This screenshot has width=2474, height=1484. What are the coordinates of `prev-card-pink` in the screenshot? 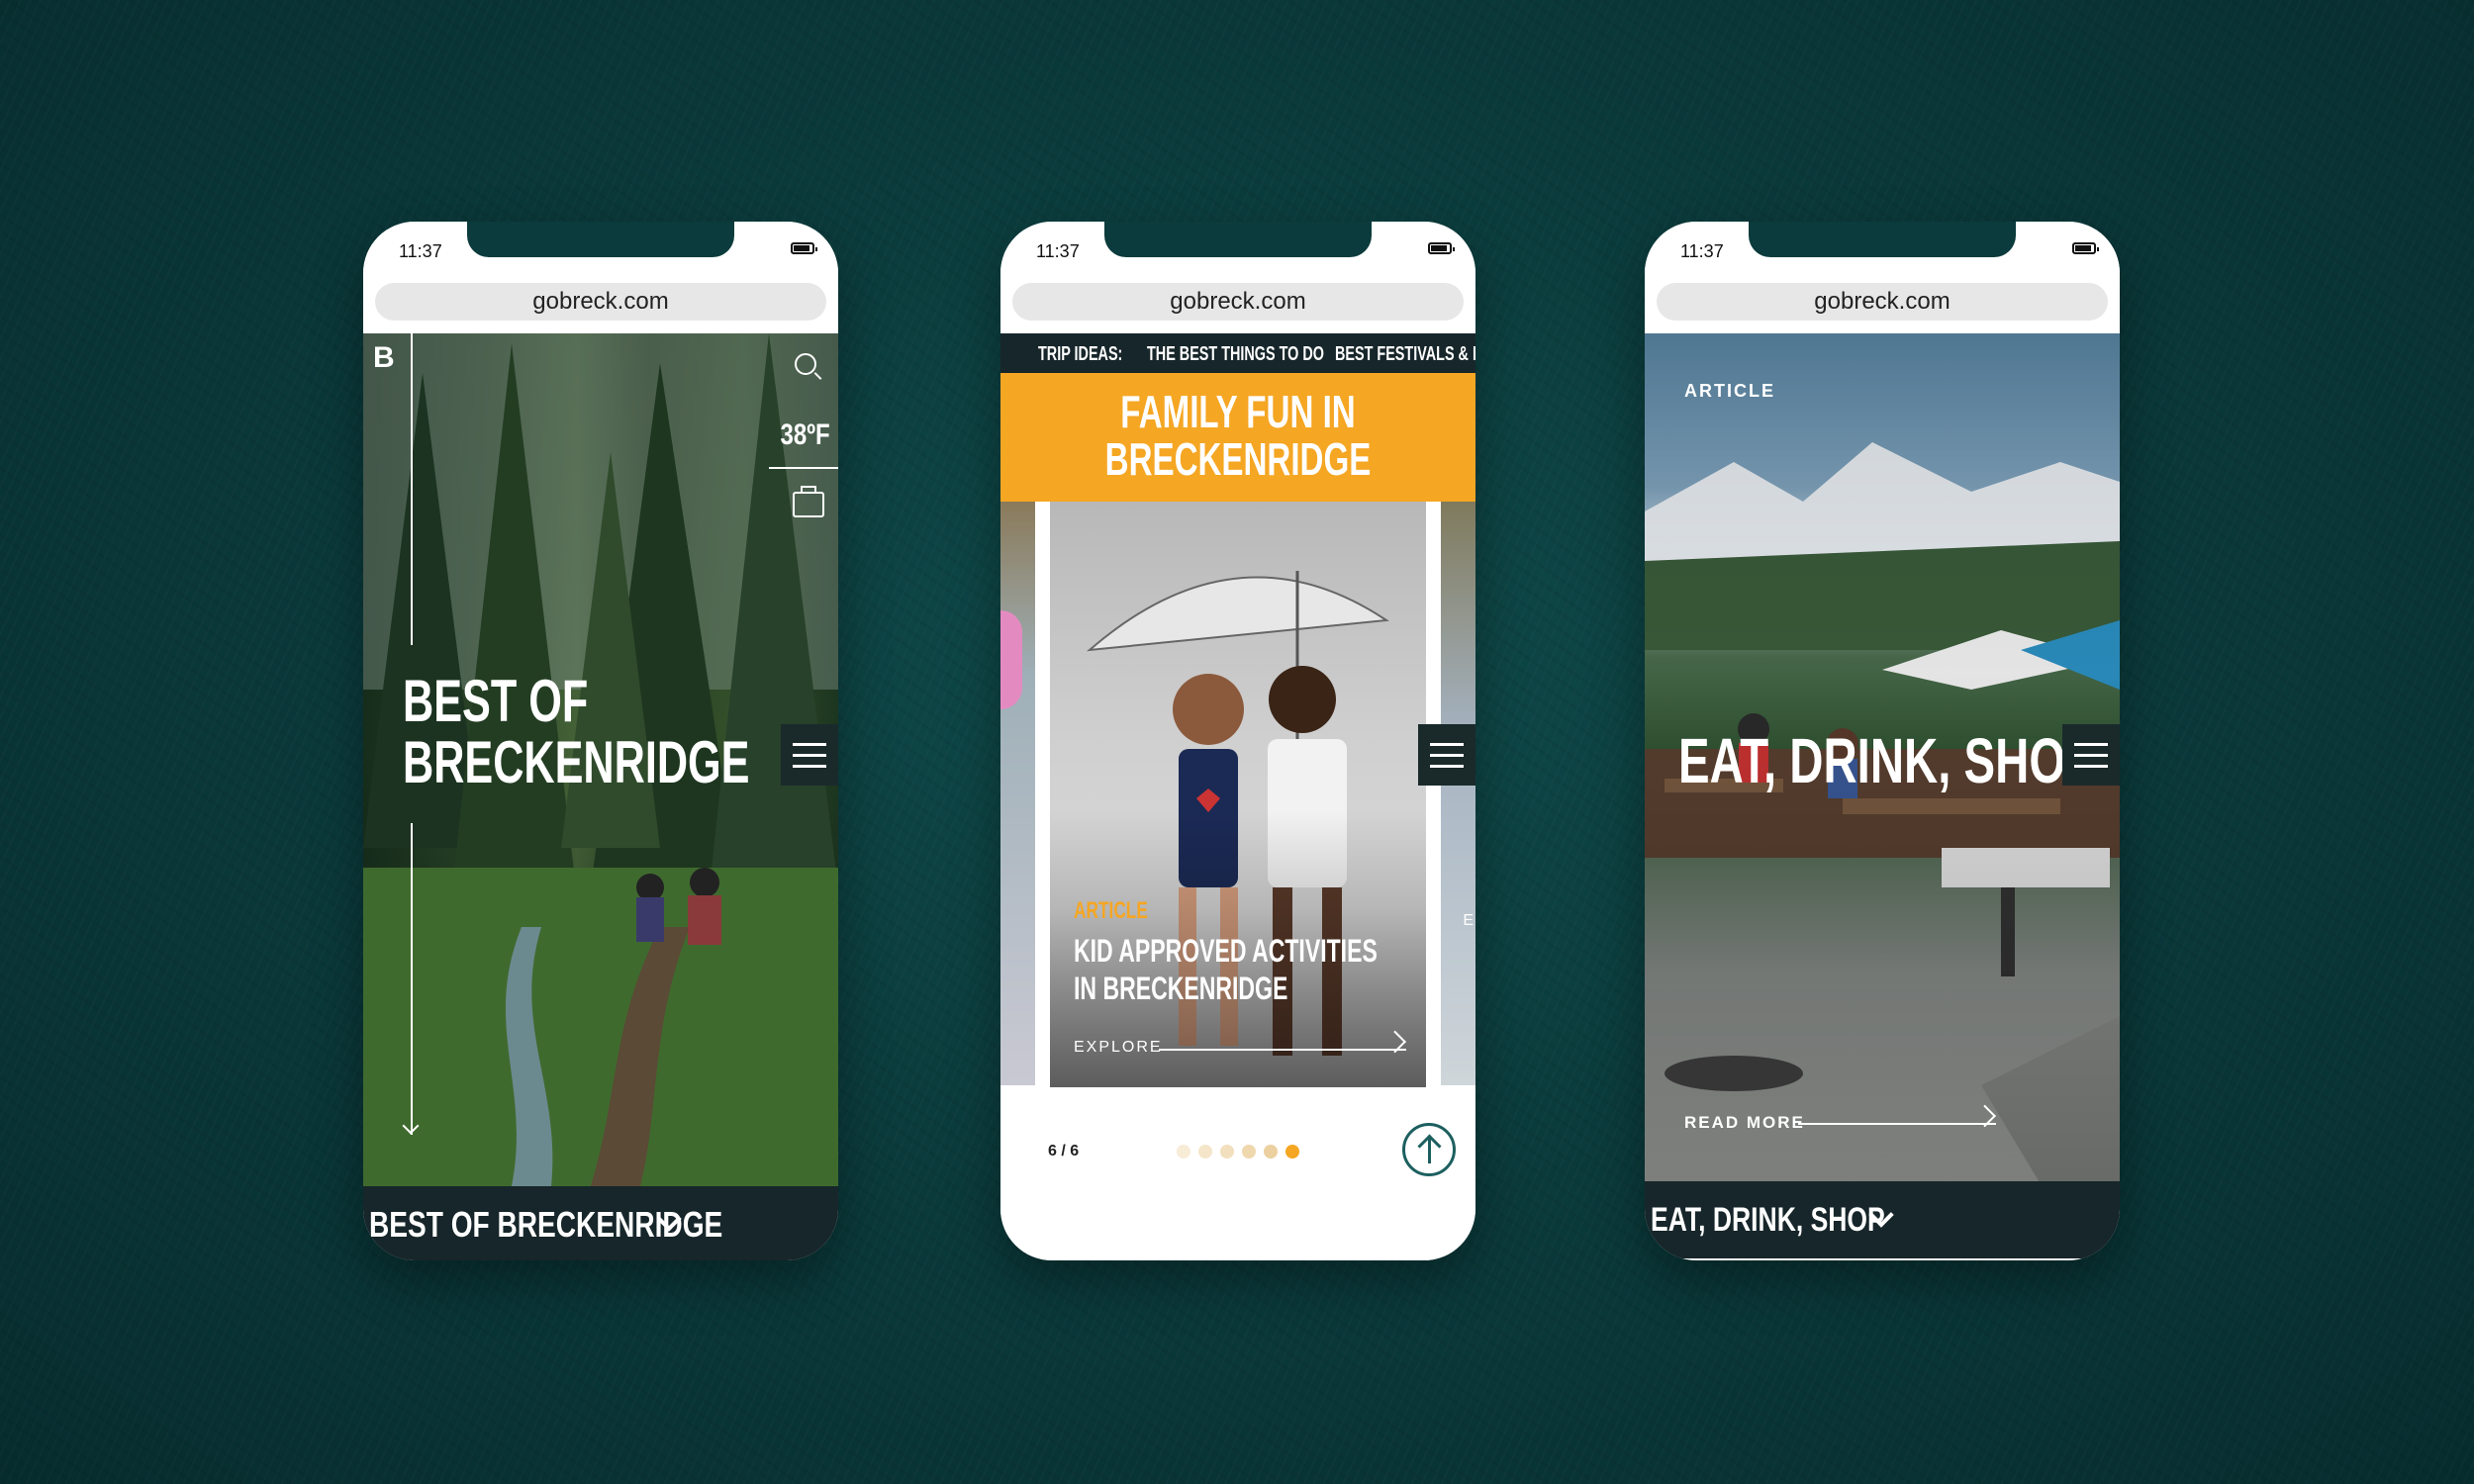 It's located at (1011, 659).